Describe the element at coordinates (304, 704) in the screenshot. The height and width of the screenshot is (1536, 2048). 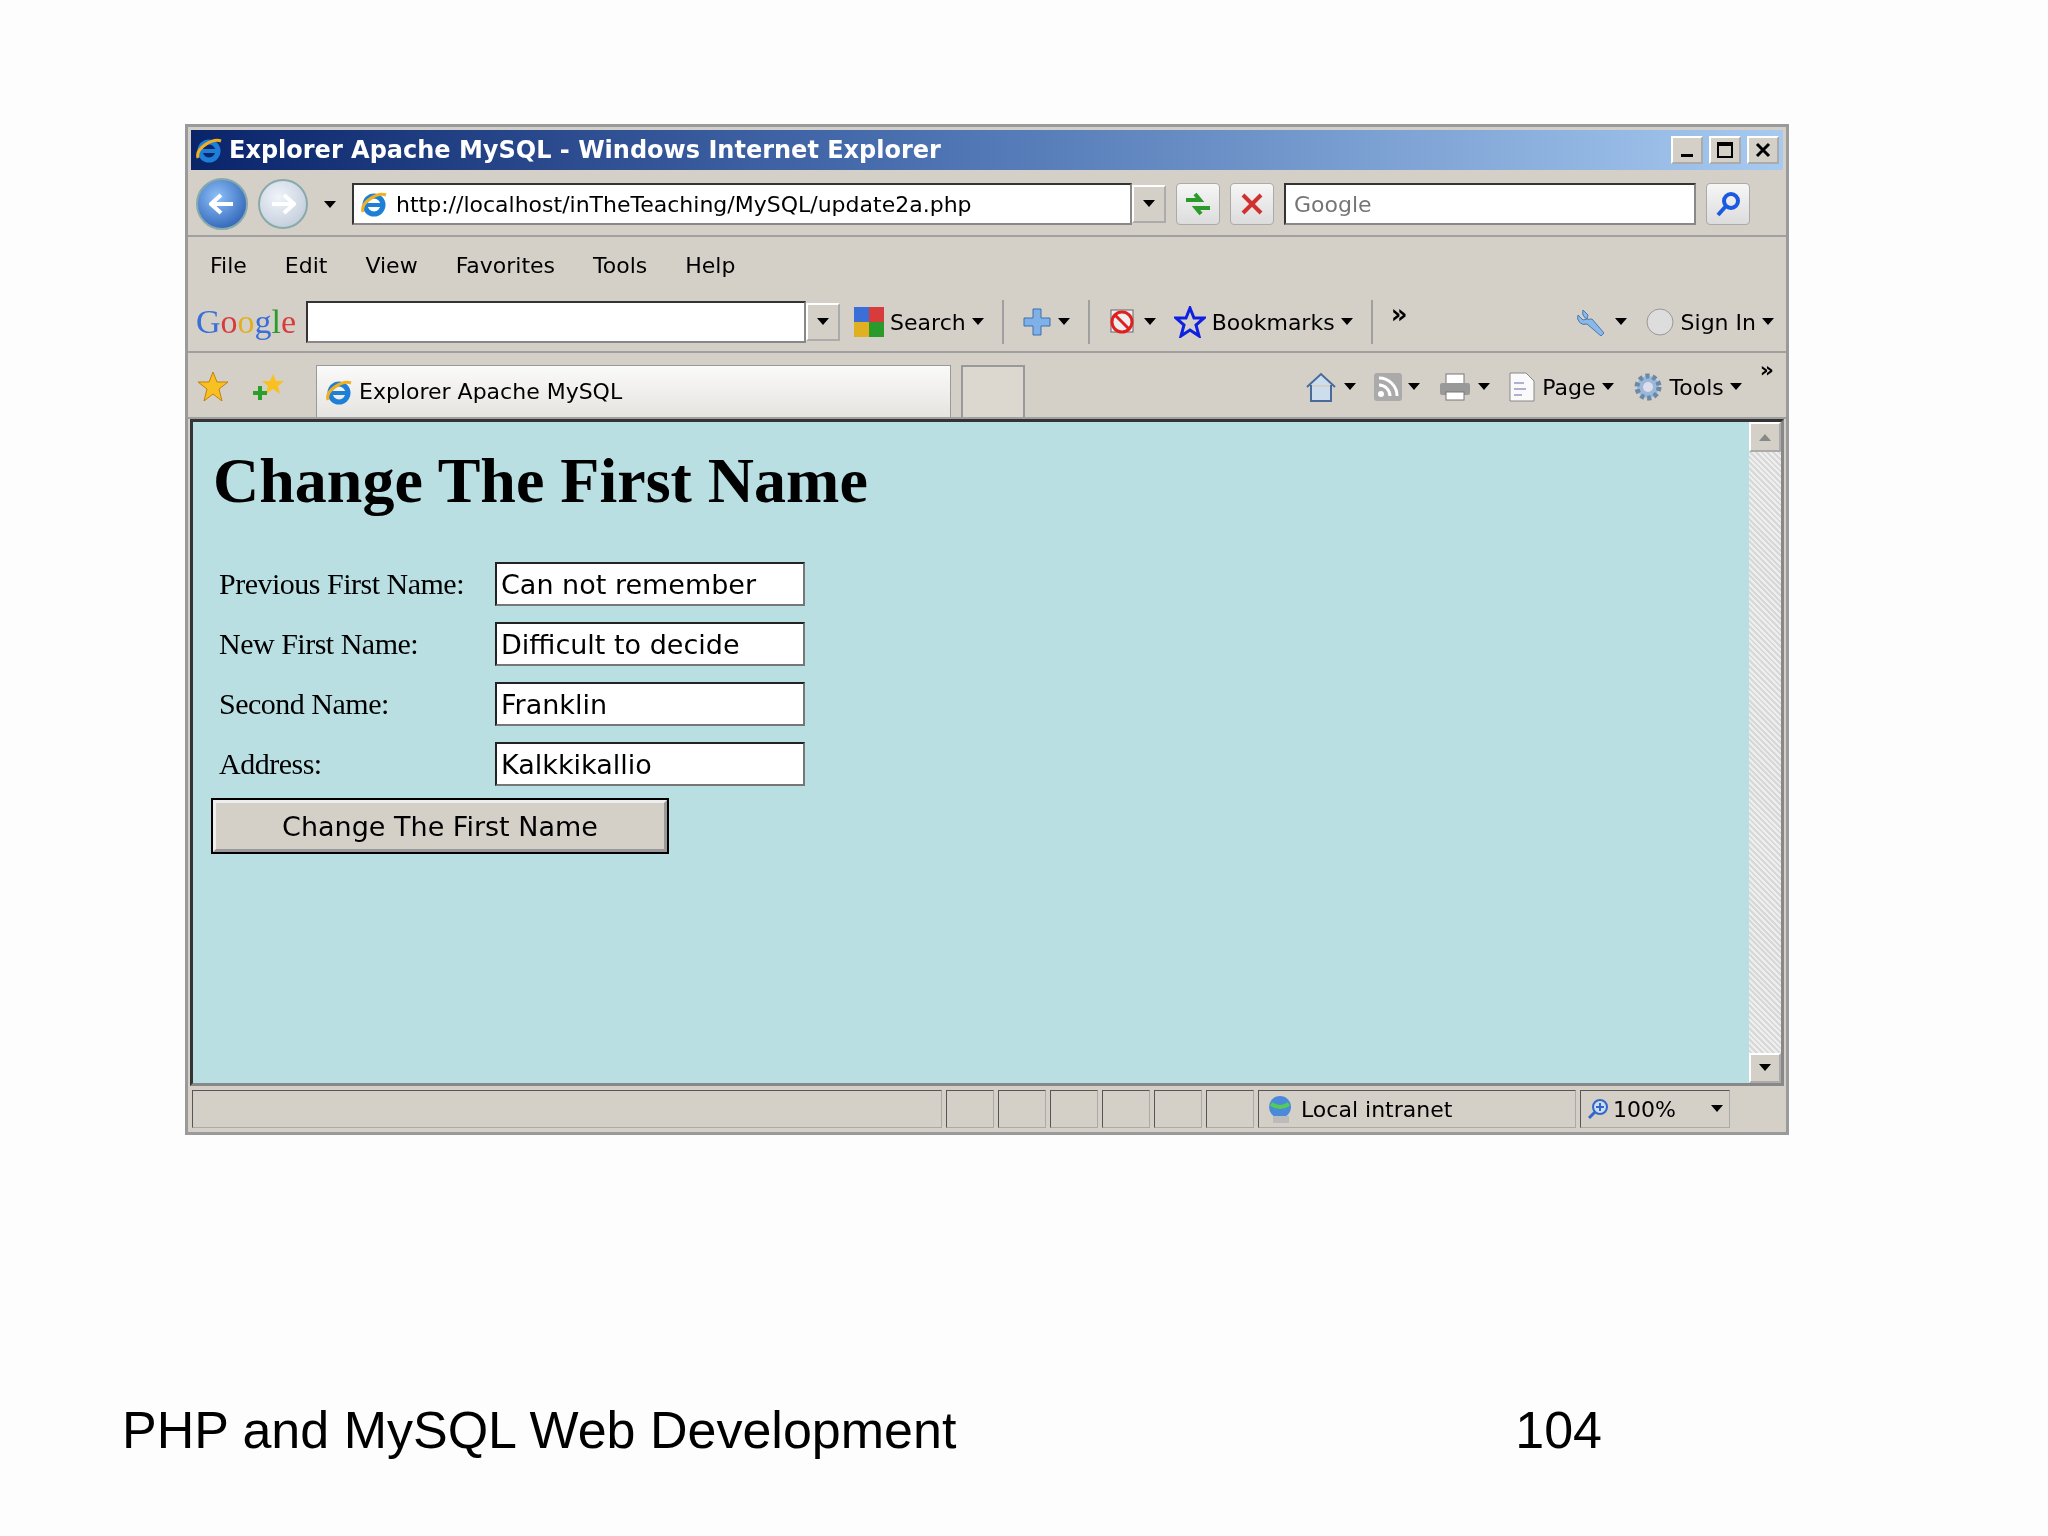
I see `field-label: Second Name:` at that location.